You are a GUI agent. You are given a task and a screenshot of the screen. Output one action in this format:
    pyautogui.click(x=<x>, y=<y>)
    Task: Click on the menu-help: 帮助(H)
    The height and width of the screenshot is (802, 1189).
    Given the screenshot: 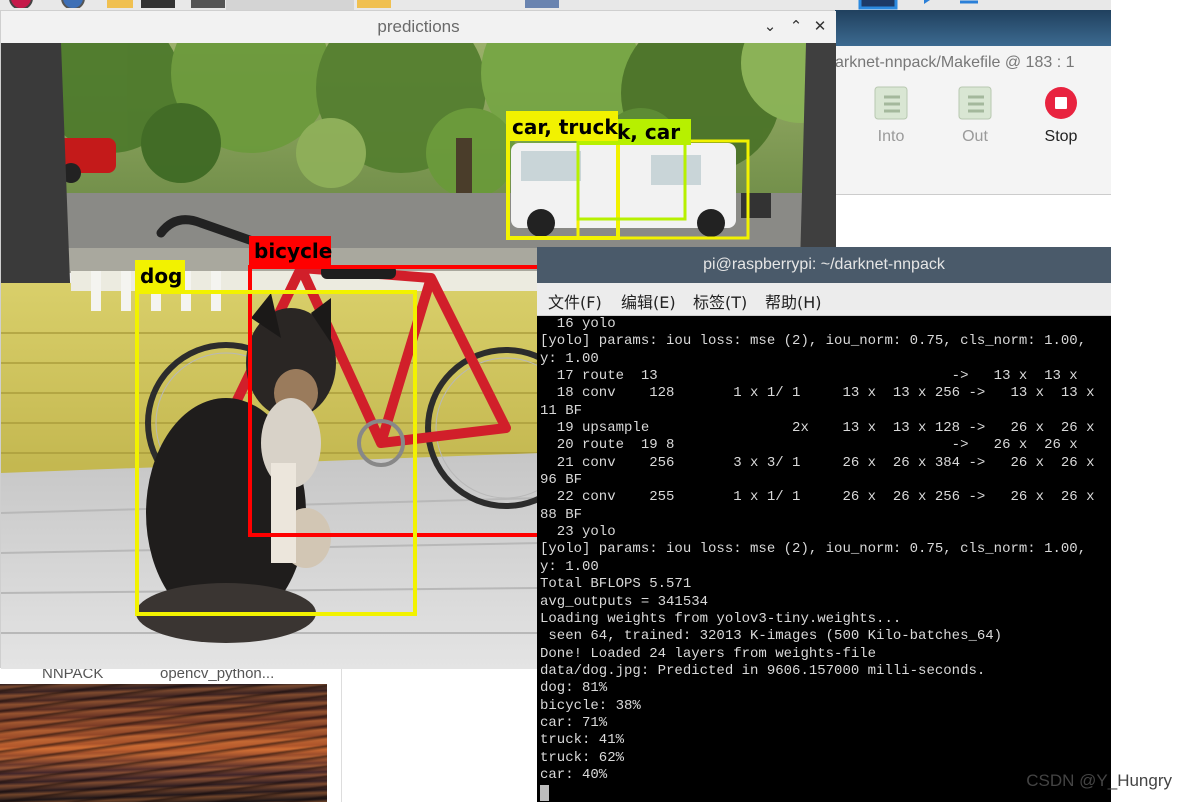 What is the action you would take?
    pyautogui.click(x=793, y=301)
    